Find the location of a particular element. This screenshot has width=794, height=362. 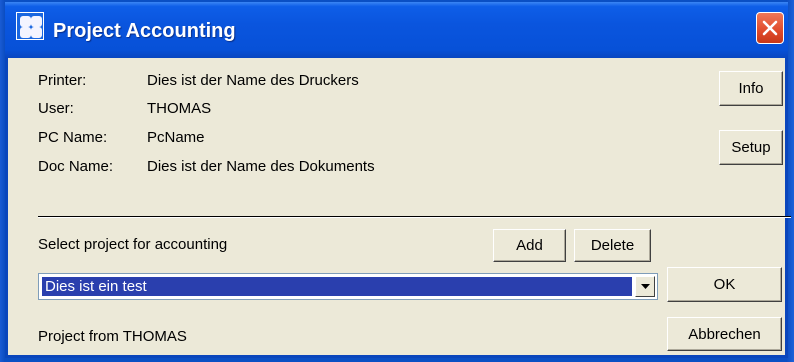

user-value: THOMAS is located at coordinates (179, 108).